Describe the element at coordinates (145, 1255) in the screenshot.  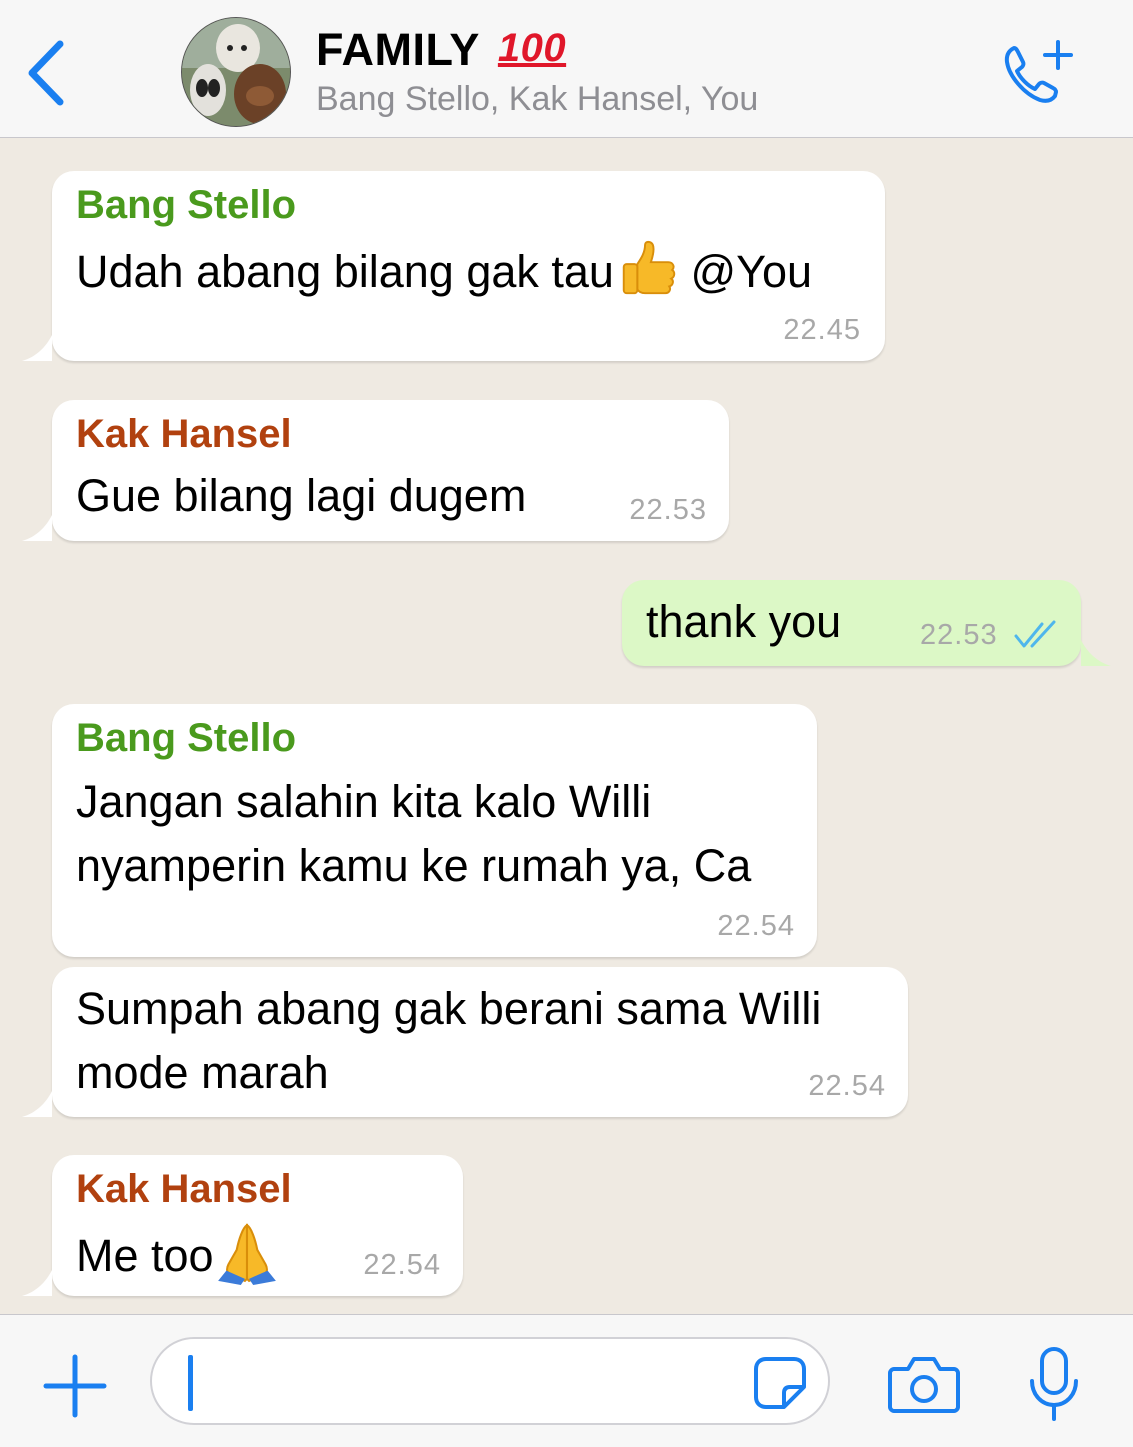
I see `message-text-part: Me too` at that location.